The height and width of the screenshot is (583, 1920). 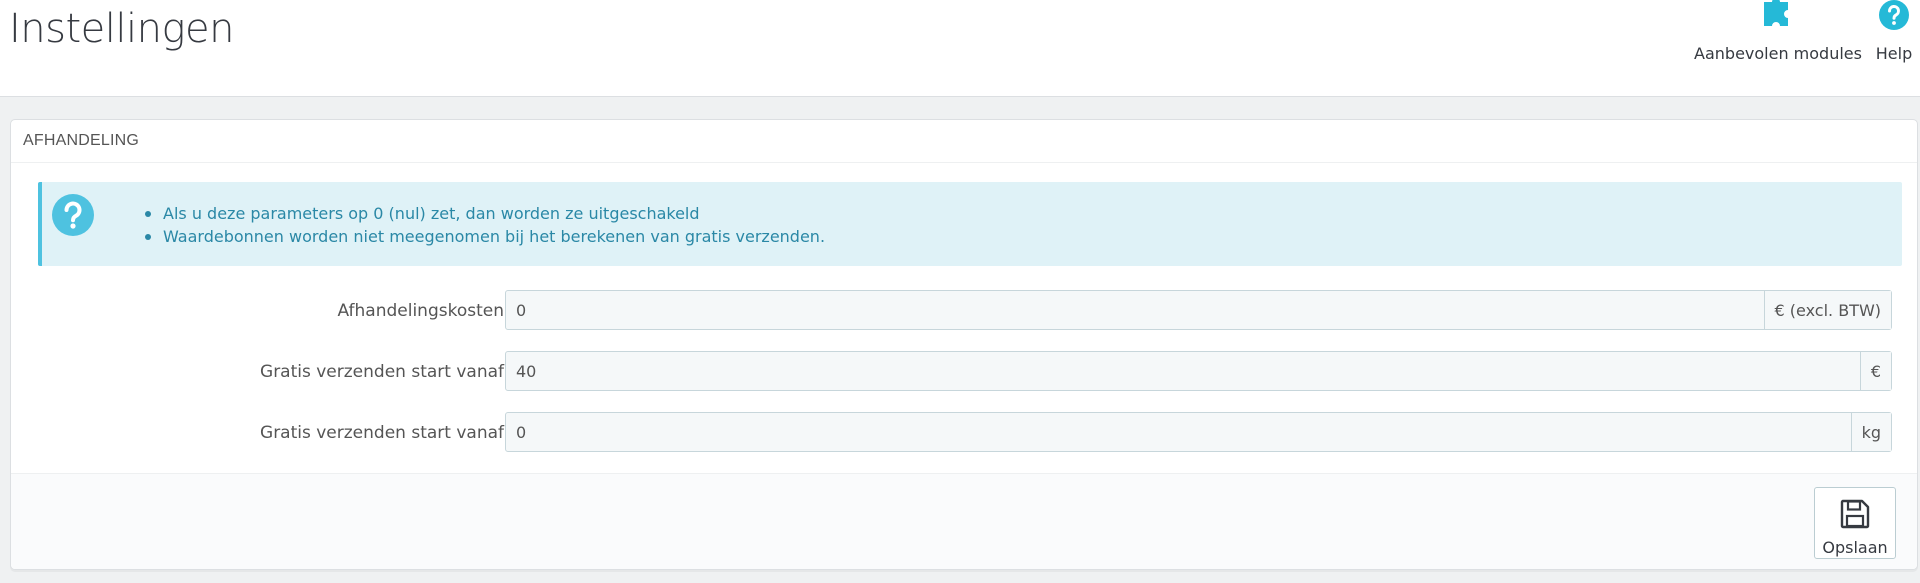 I want to click on form-row-handling-costs: Afhandelingskosten € (excl. BTW), so click(x=964, y=311).